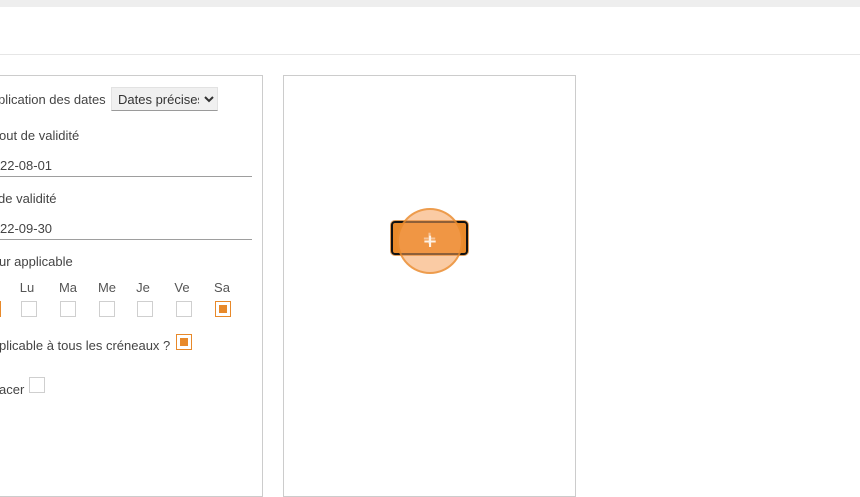 This screenshot has width=860, height=497. I want to click on header-divider, so click(430, 54).